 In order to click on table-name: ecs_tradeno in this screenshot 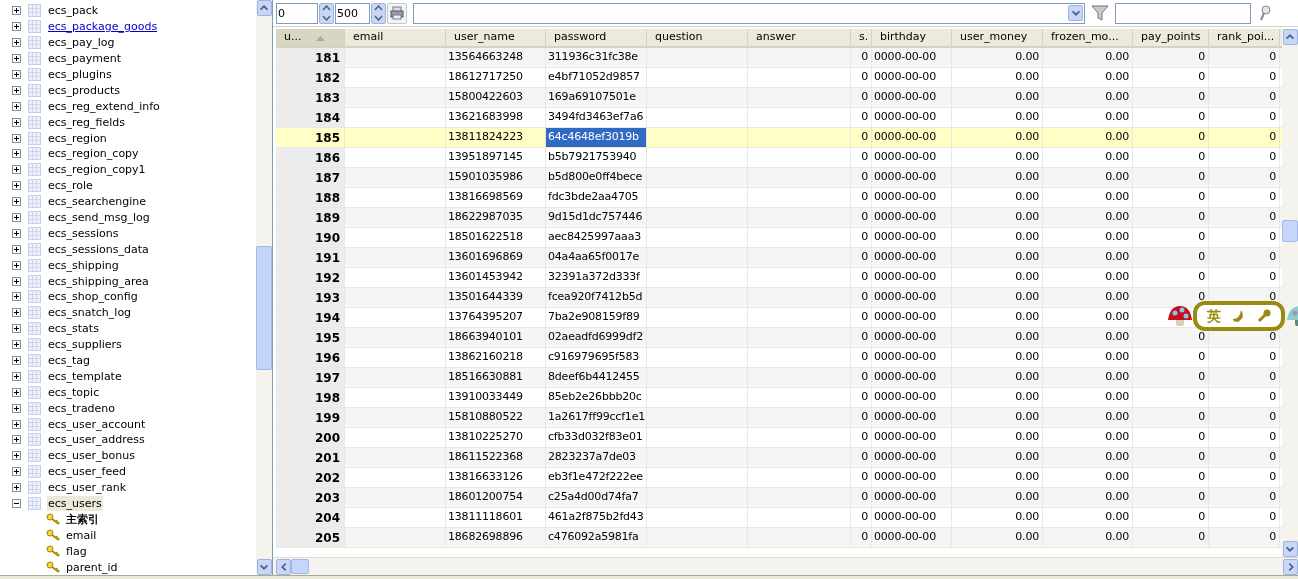, I will do `click(82, 408)`.